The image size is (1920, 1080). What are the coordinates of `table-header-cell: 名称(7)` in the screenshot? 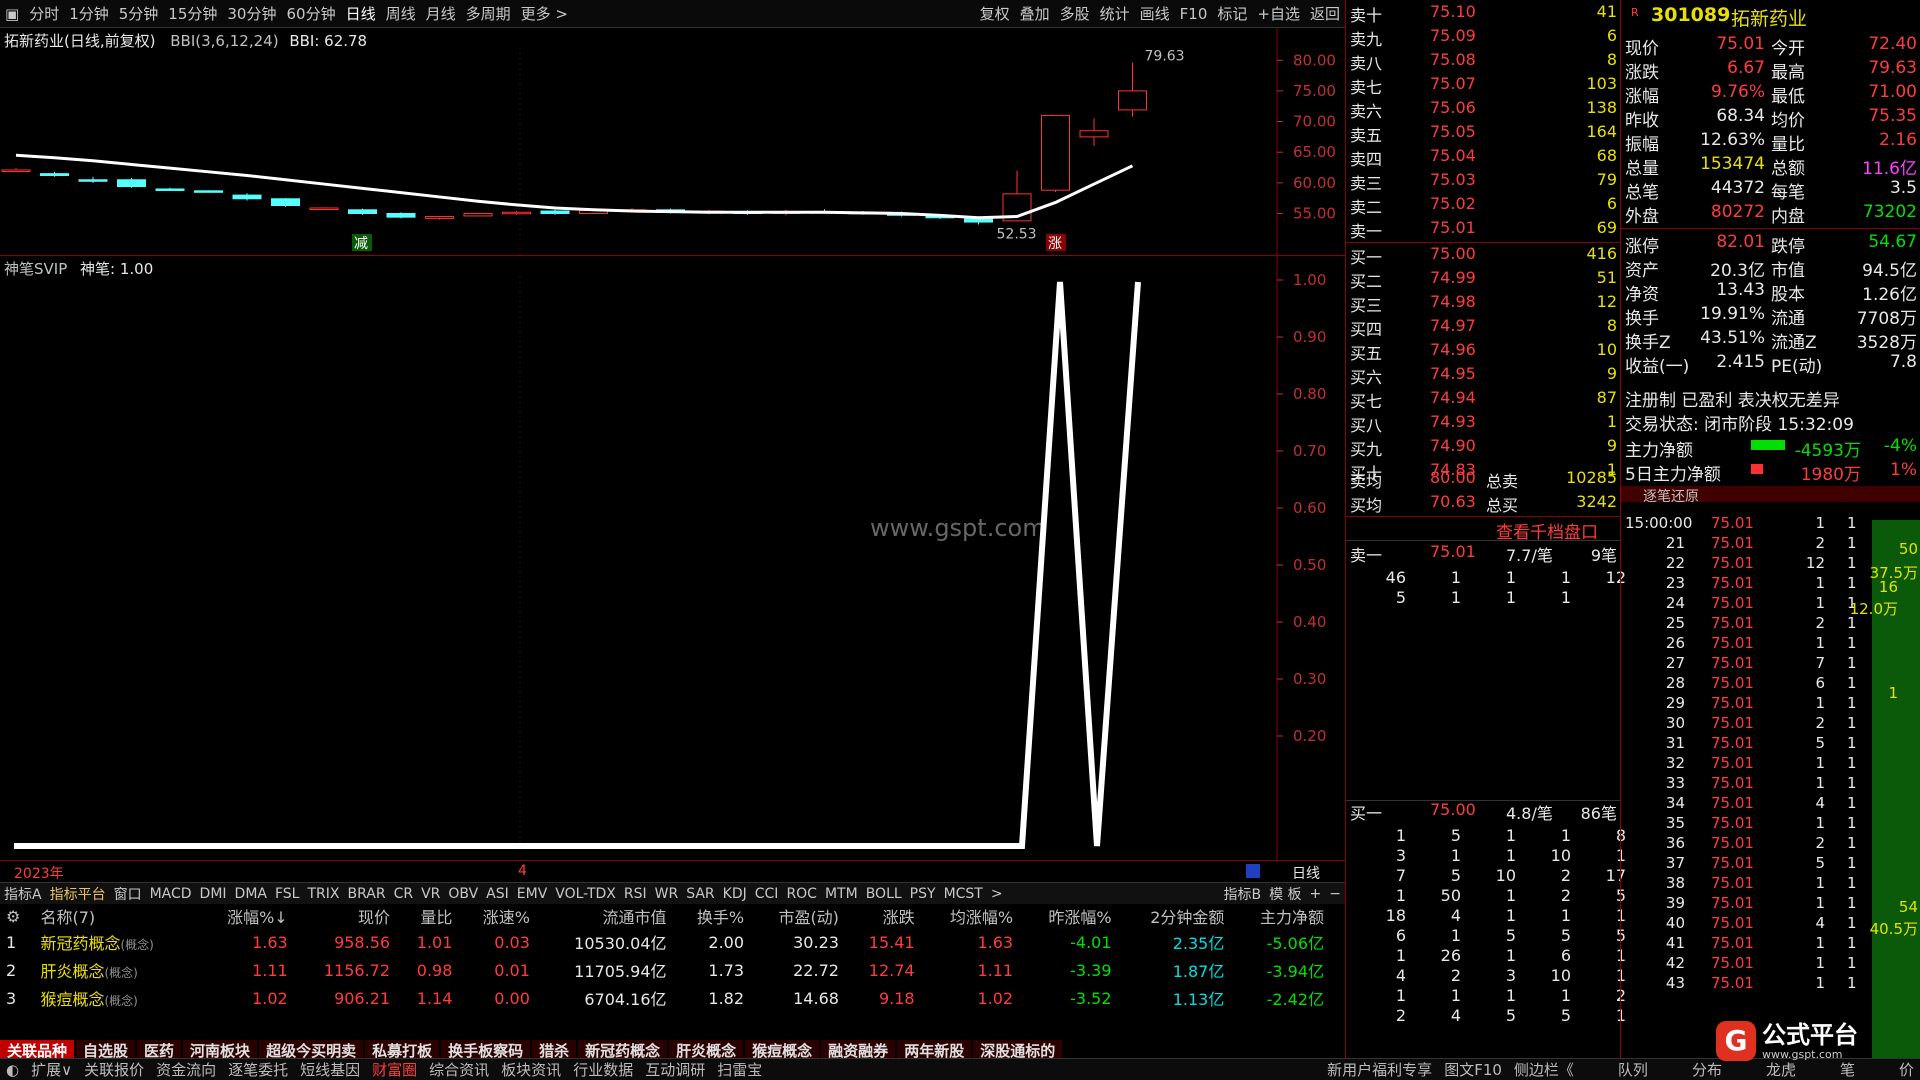 It's located at (116, 916).